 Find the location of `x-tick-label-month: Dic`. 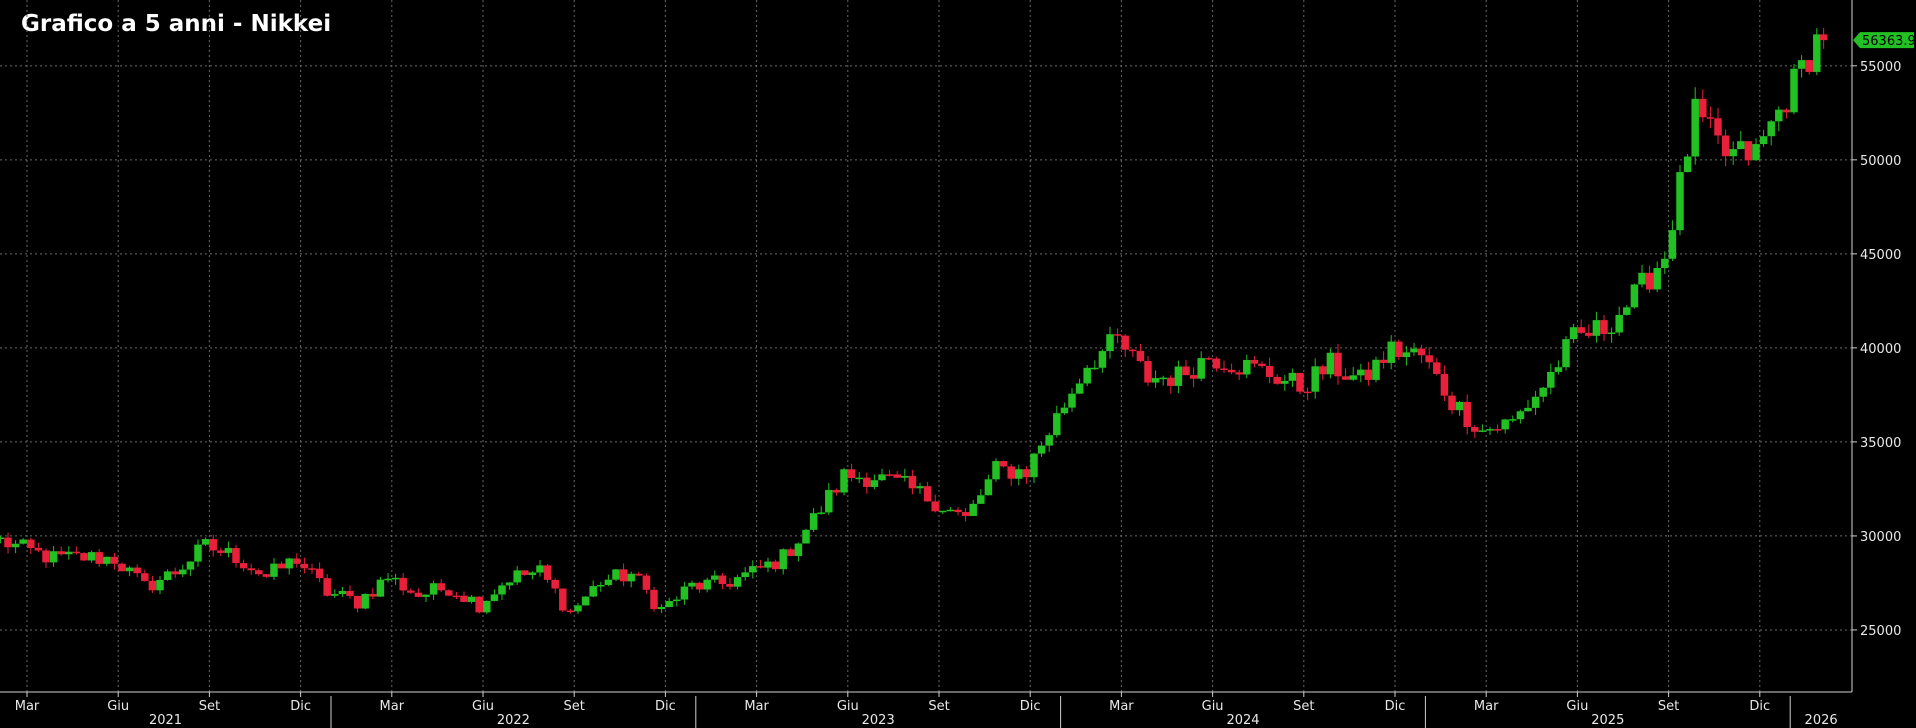

x-tick-label-month: Dic is located at coordinates (1759, 706).